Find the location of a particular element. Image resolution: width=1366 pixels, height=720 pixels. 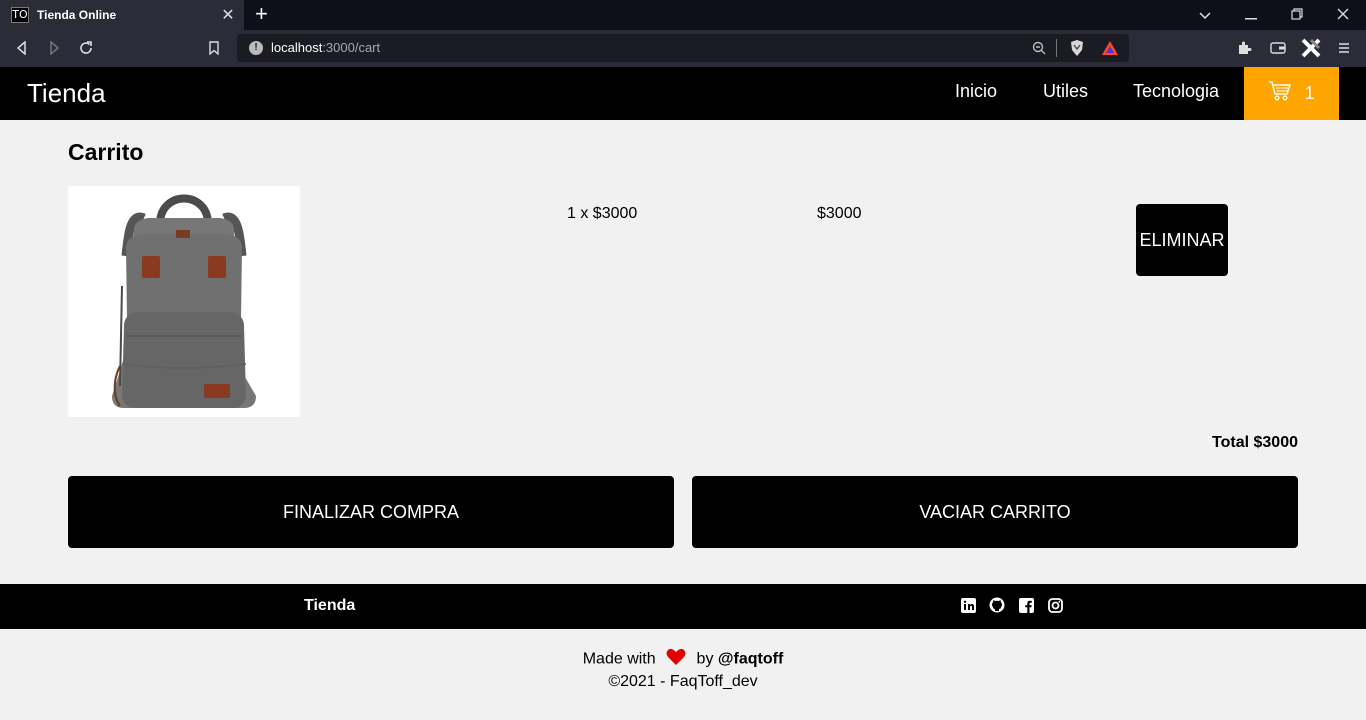

cart-icon is located at coordinates (1280, 93).